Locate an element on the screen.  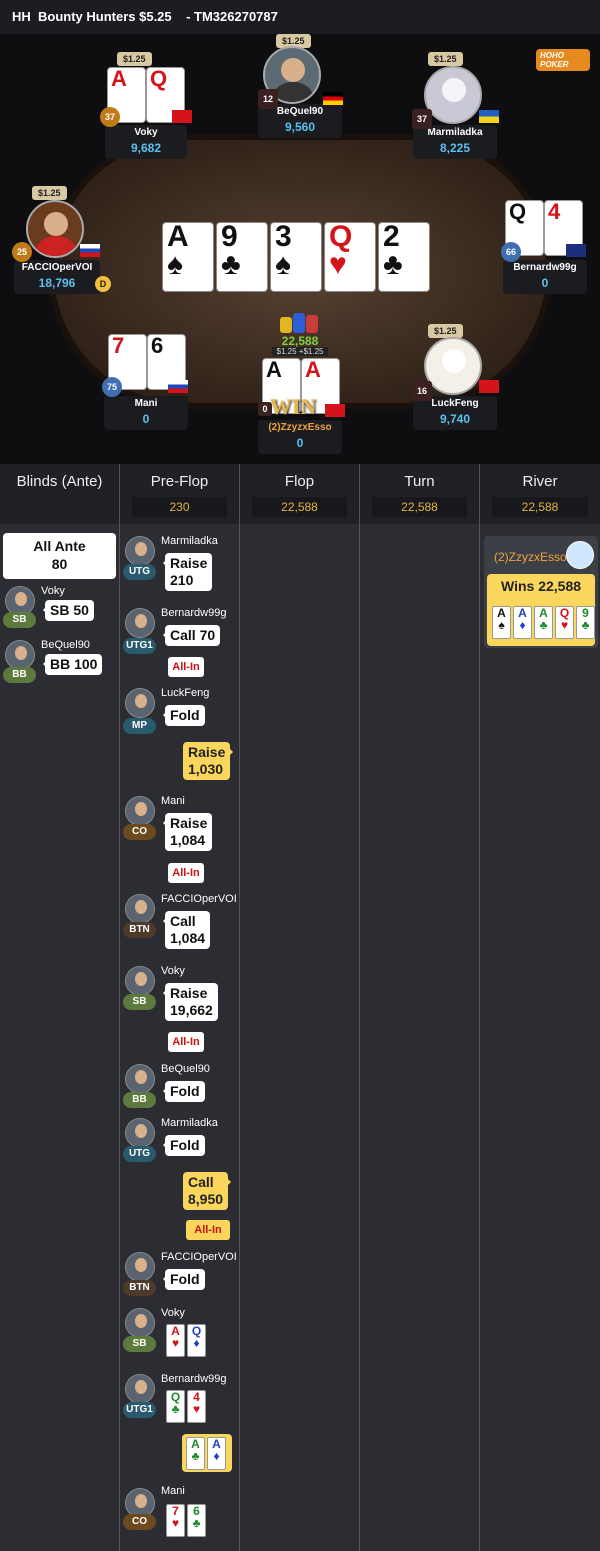
seat-stack: 9,560 is located at coordinates (300, 127).